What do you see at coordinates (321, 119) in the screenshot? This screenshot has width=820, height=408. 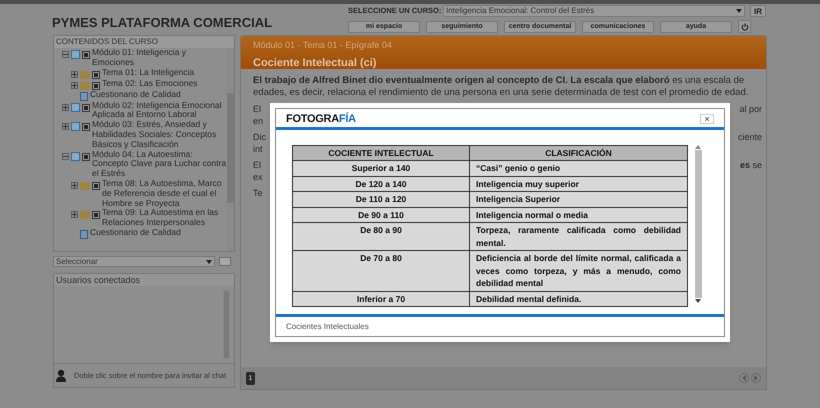 I see `dialog-logo: FOTOGRAFÍA` at bounding box center [321, 119].